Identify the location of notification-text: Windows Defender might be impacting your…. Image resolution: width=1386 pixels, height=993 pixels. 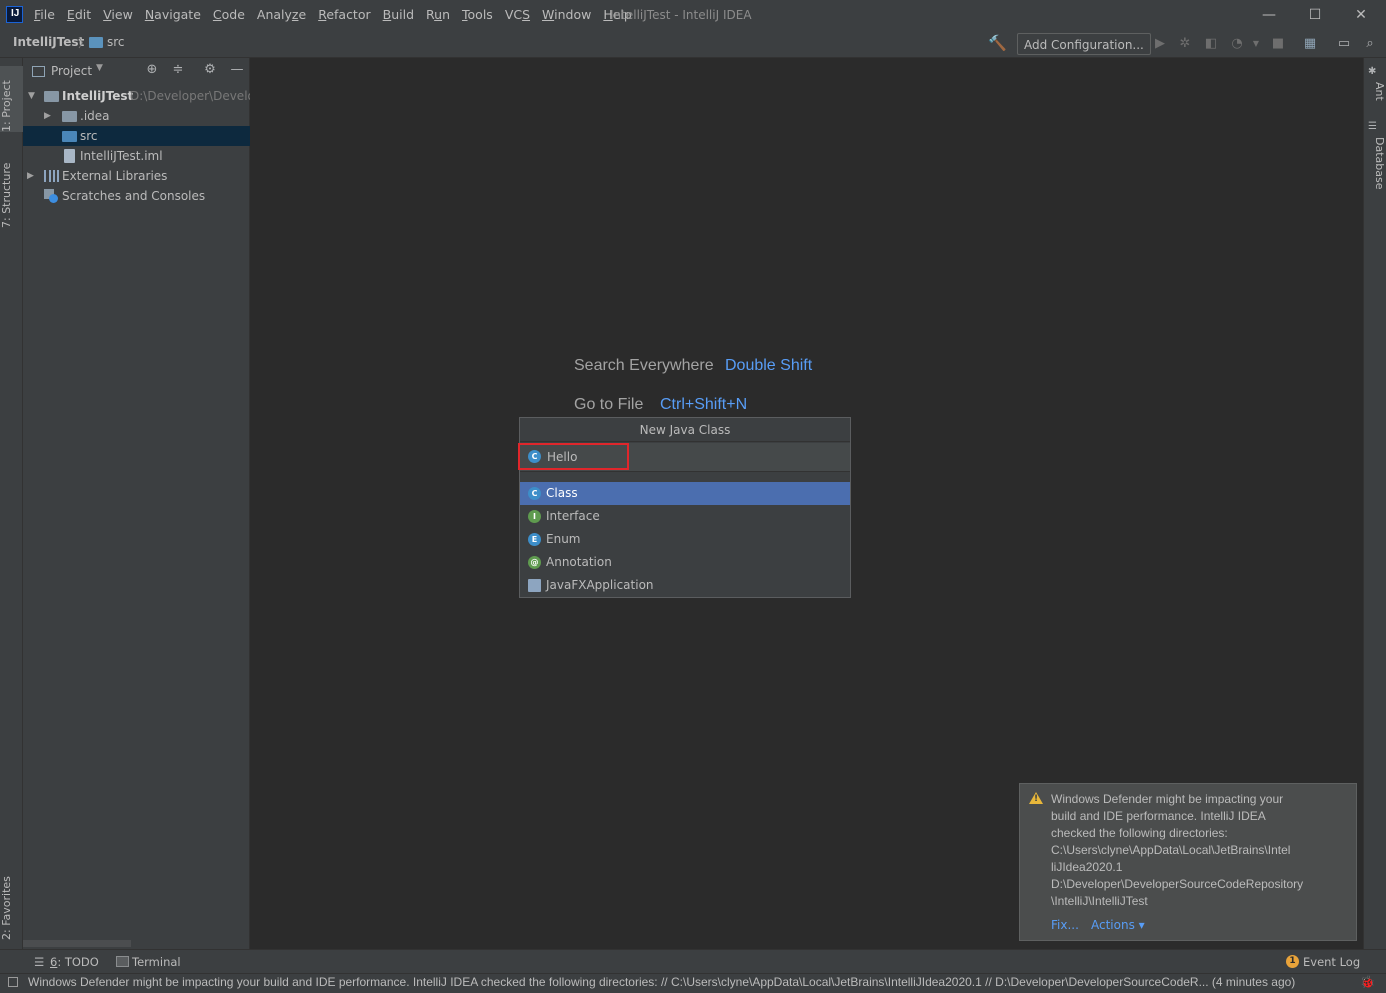
(1196, 850).